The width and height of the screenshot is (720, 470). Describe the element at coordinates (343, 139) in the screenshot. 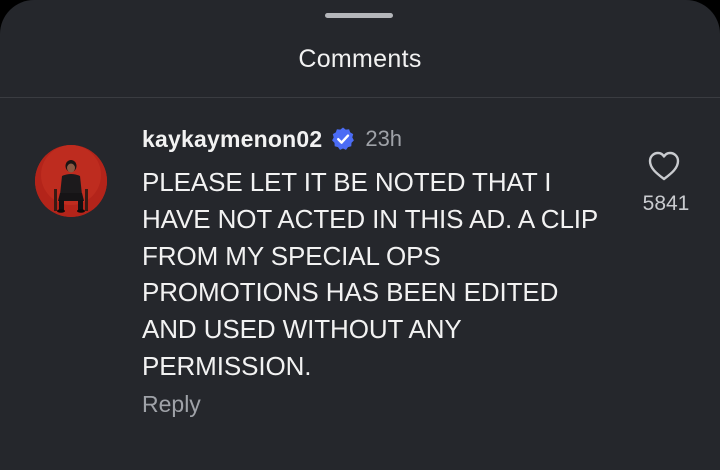

I see `verified-badge-icon` at that location.